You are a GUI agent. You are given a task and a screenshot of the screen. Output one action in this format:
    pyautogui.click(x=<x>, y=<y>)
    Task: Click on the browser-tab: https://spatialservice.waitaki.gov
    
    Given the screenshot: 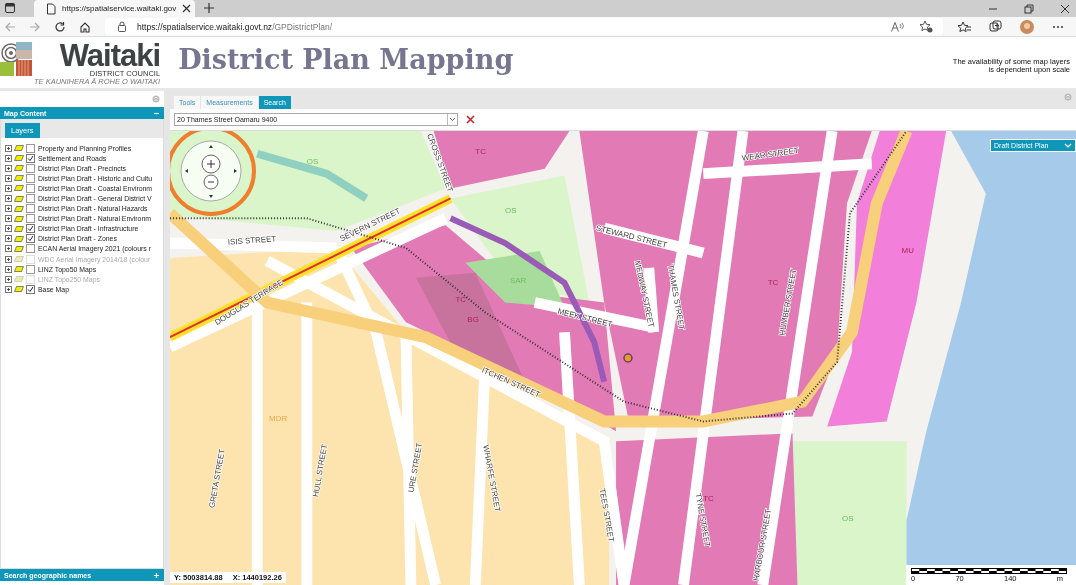 What is the action you would take?
    pyautogui.click(x=115, y=8)
    